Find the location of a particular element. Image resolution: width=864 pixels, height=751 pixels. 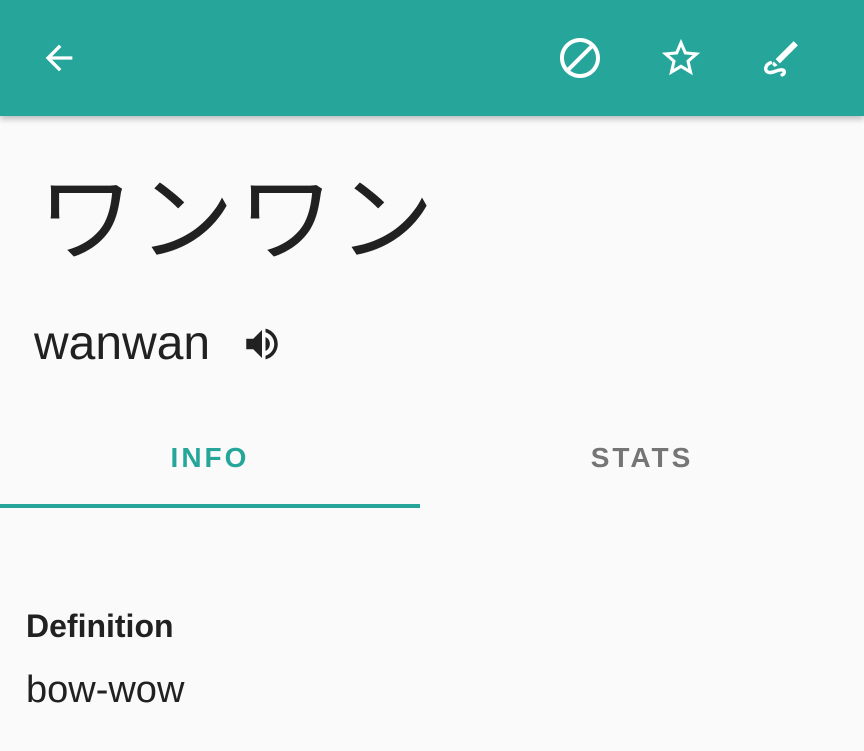

romaji-row: wanwan is located at coordinates (159, 344).